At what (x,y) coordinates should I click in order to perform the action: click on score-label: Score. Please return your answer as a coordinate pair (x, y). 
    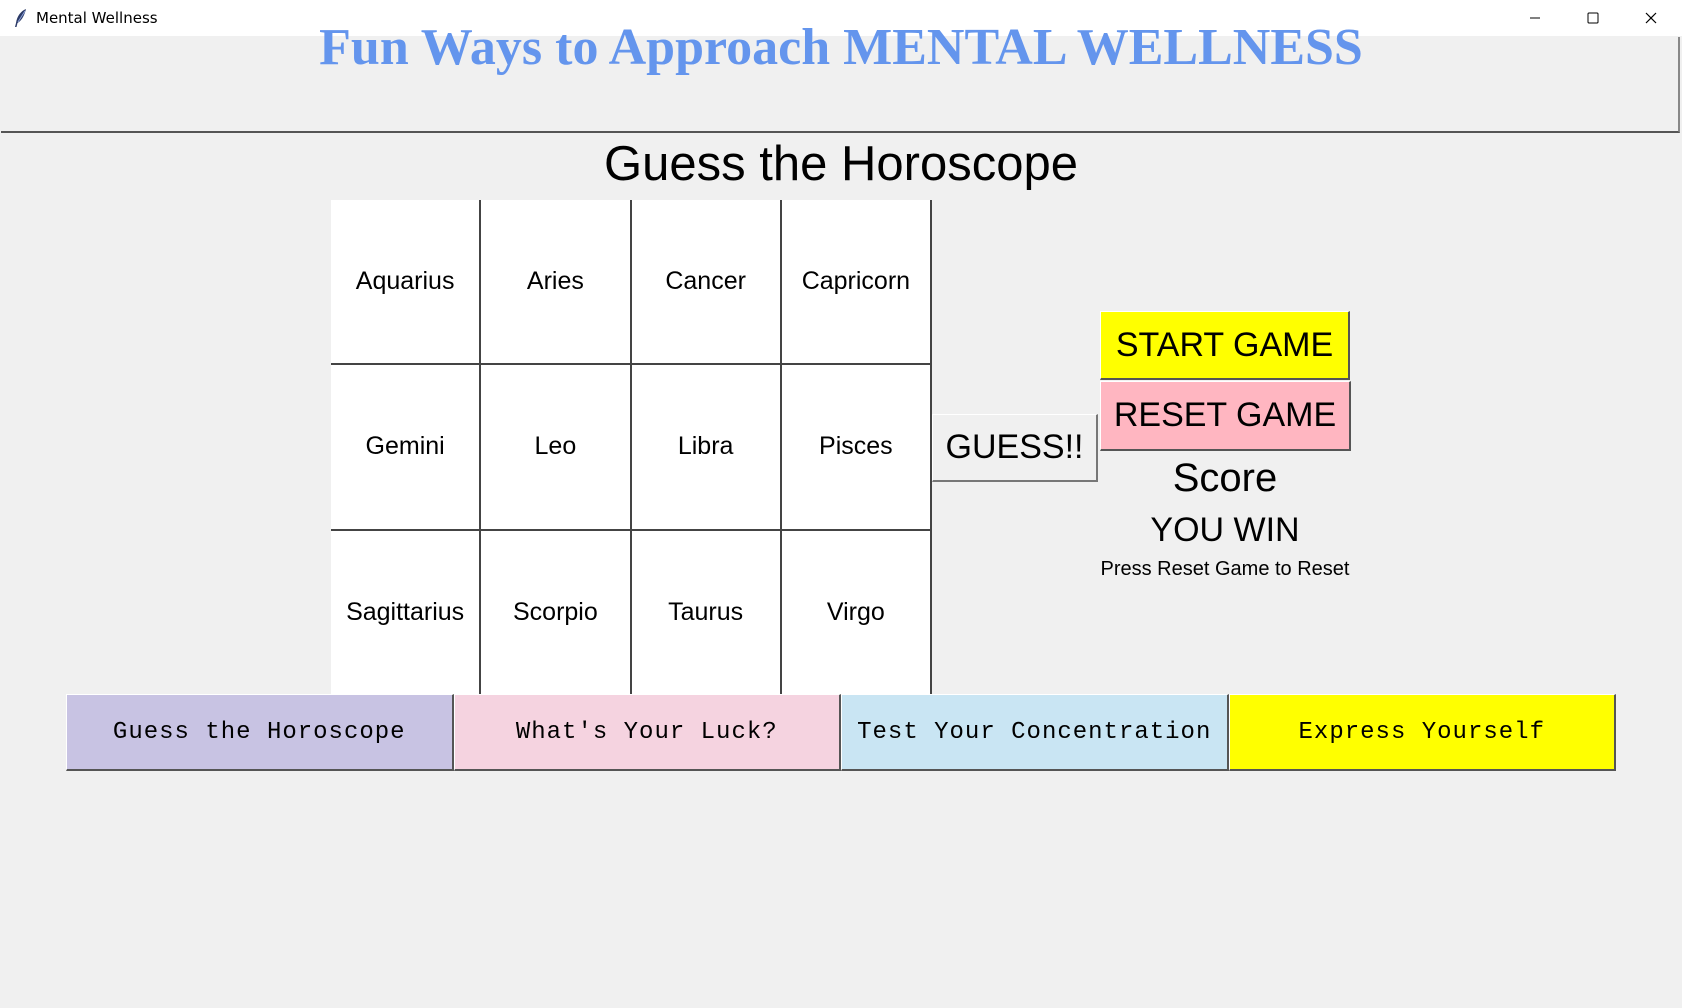
    Looking at the image, I should click on (1225, 478).